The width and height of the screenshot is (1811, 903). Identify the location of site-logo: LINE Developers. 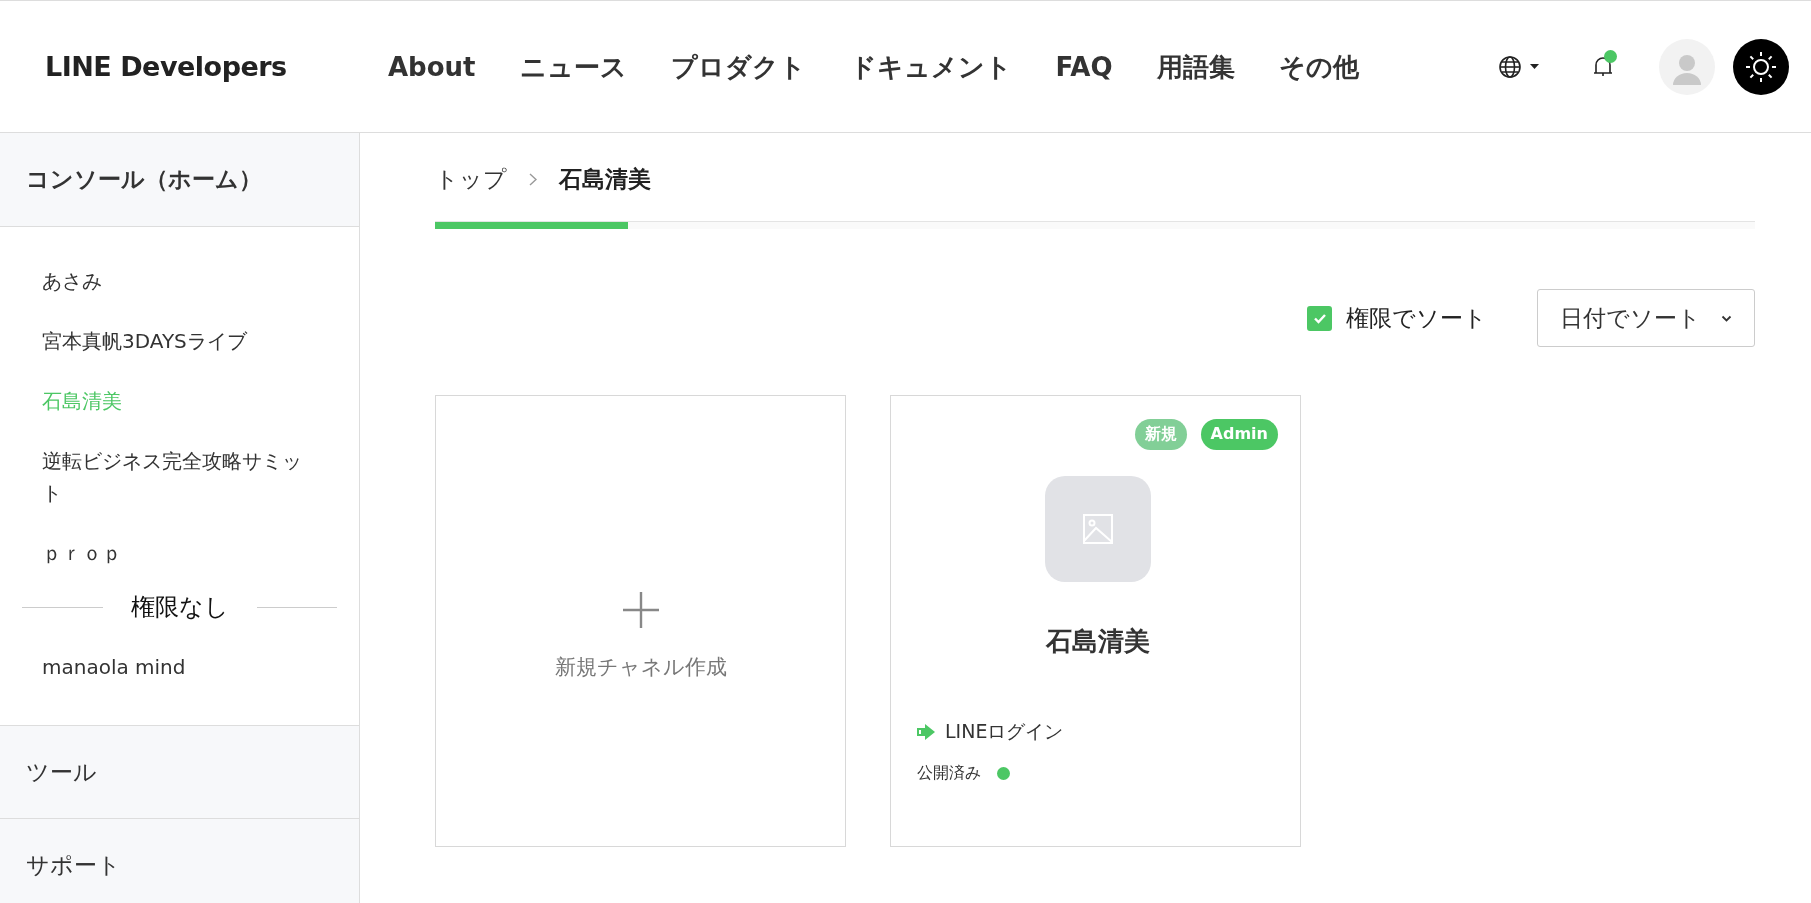
(216, 66).